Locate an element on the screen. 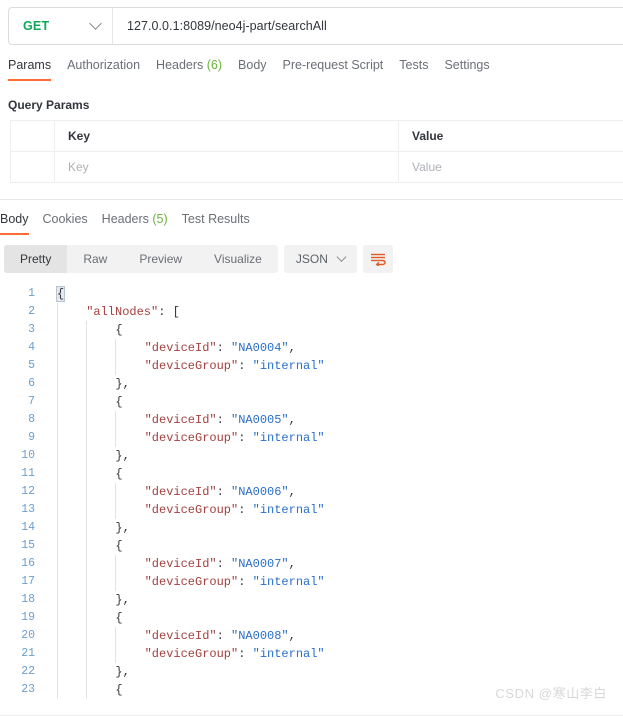 Image resolution: width=623 pixels, height=716 pixels. code-line: 2 "allNodes": [ is located at coordinates (311, 312).